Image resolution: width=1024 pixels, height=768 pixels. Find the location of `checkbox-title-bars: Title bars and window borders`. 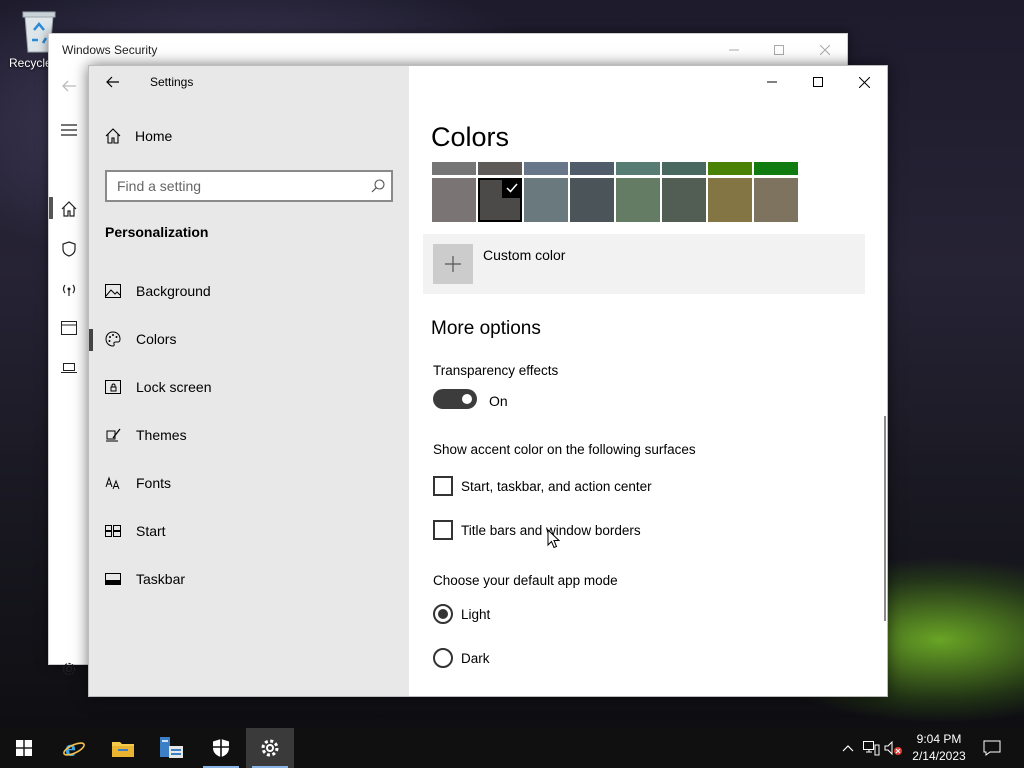

checkbox-title-bars: Title bars and window borders is located at coordinates (537, 530).